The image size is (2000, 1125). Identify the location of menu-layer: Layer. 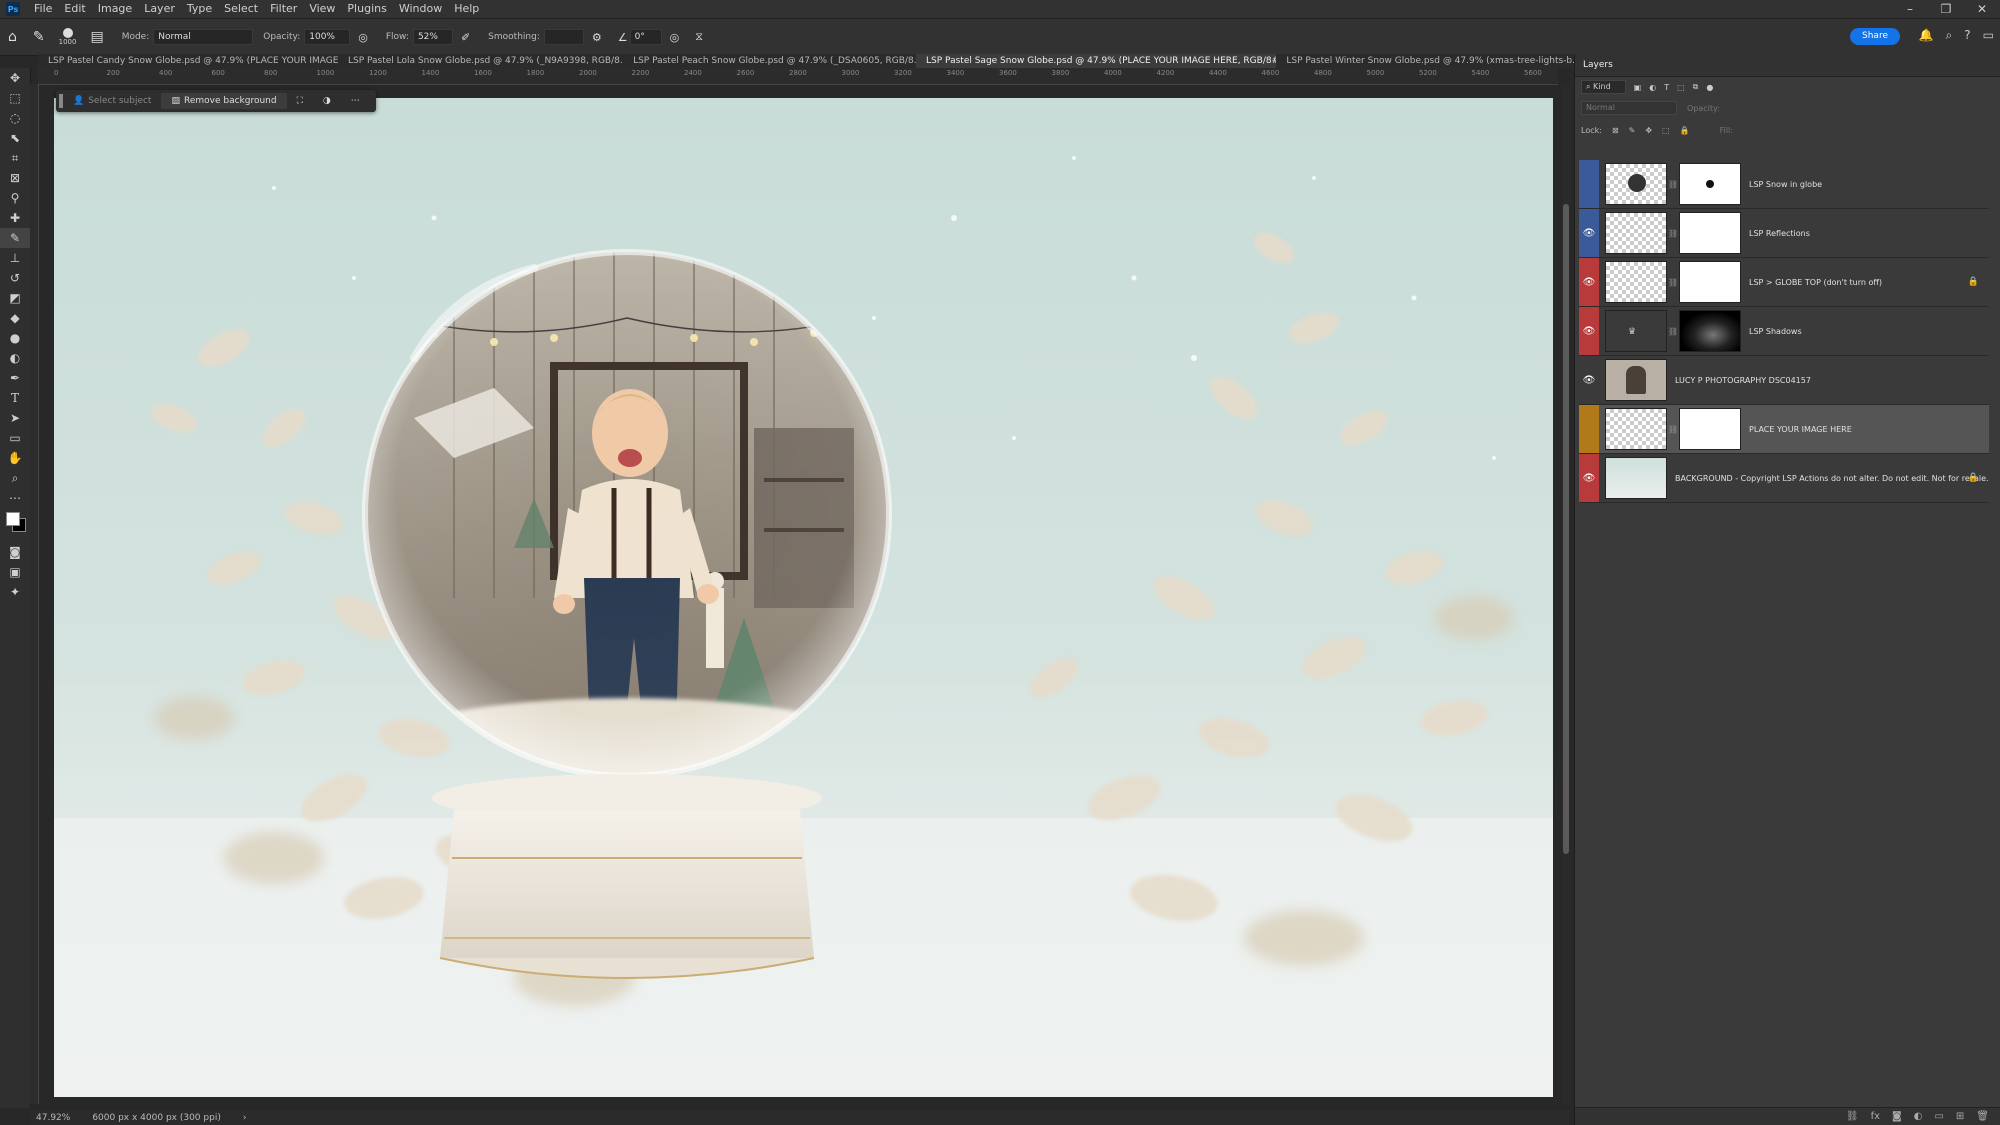
(159, 9).